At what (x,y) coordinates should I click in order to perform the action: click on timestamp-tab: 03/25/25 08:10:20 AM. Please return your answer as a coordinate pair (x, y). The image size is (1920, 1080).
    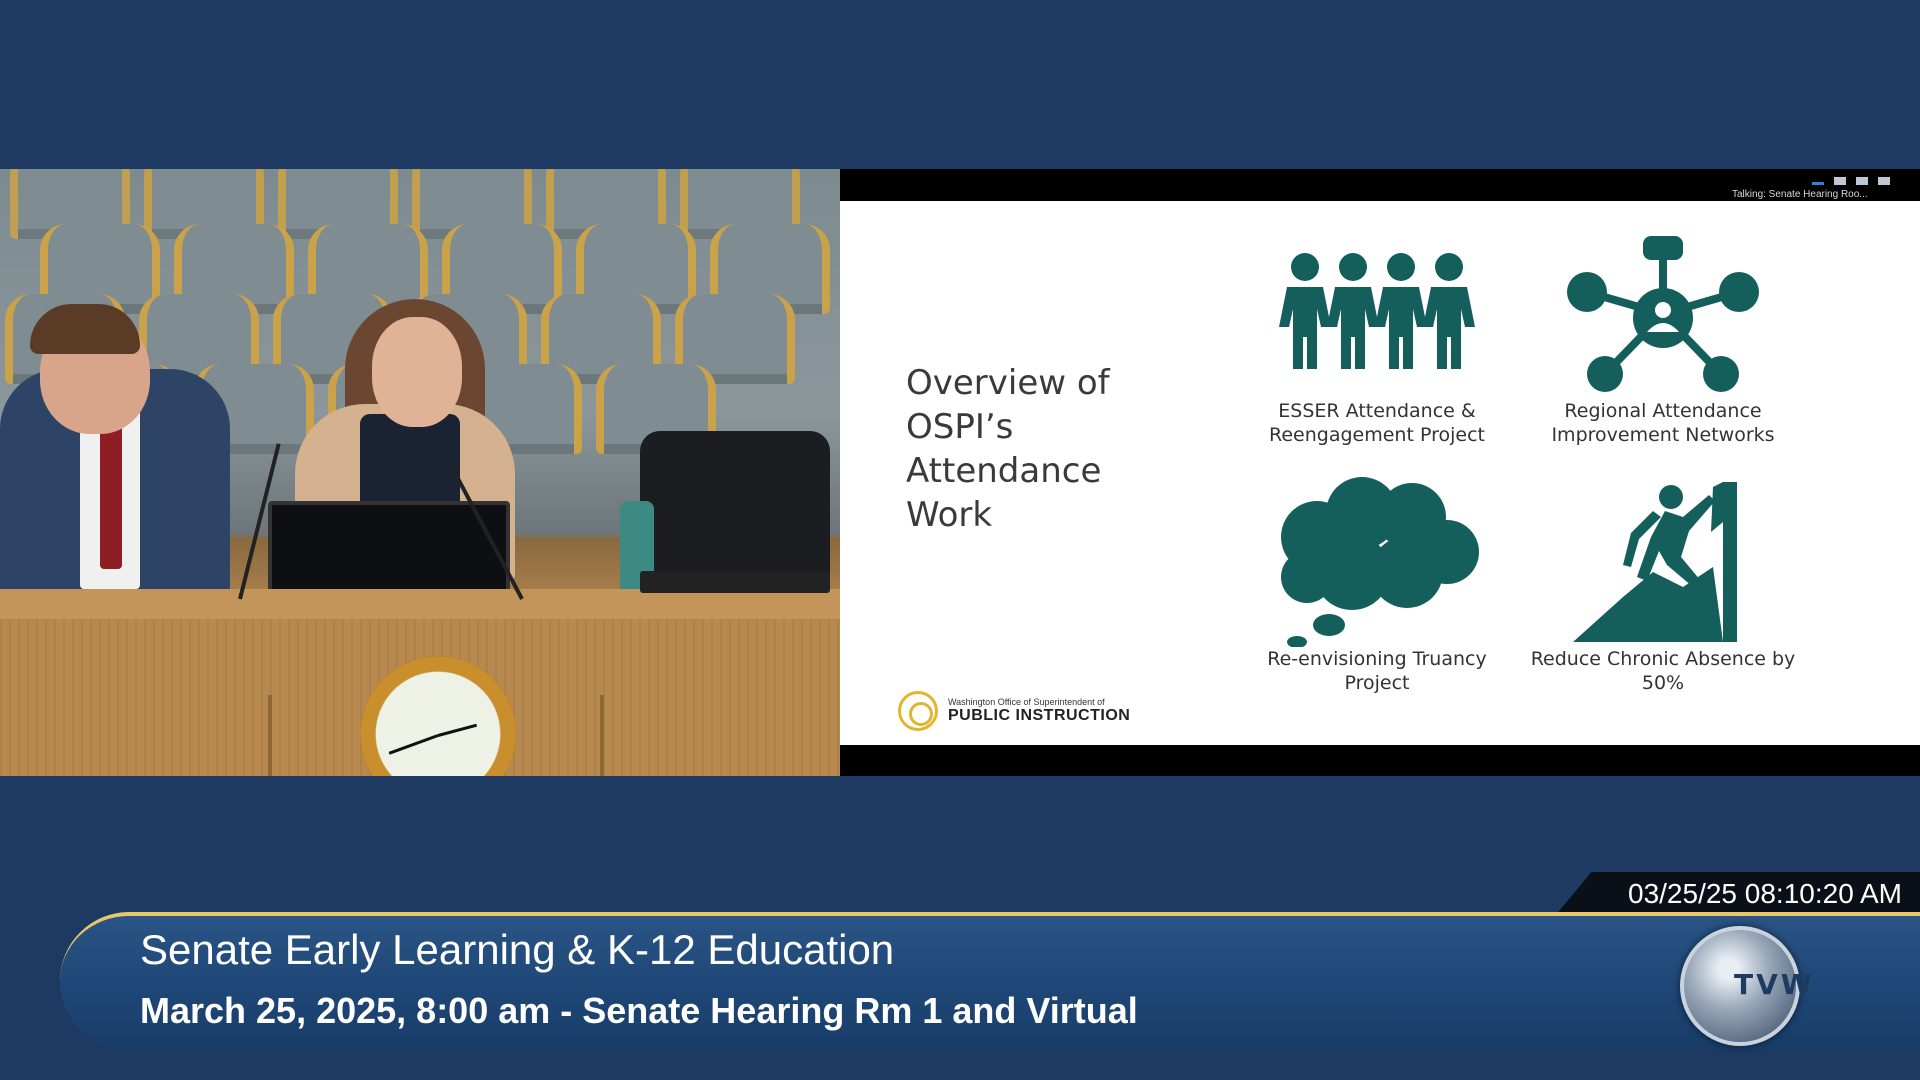
    Looking at the image, I should click on (1737, 894).